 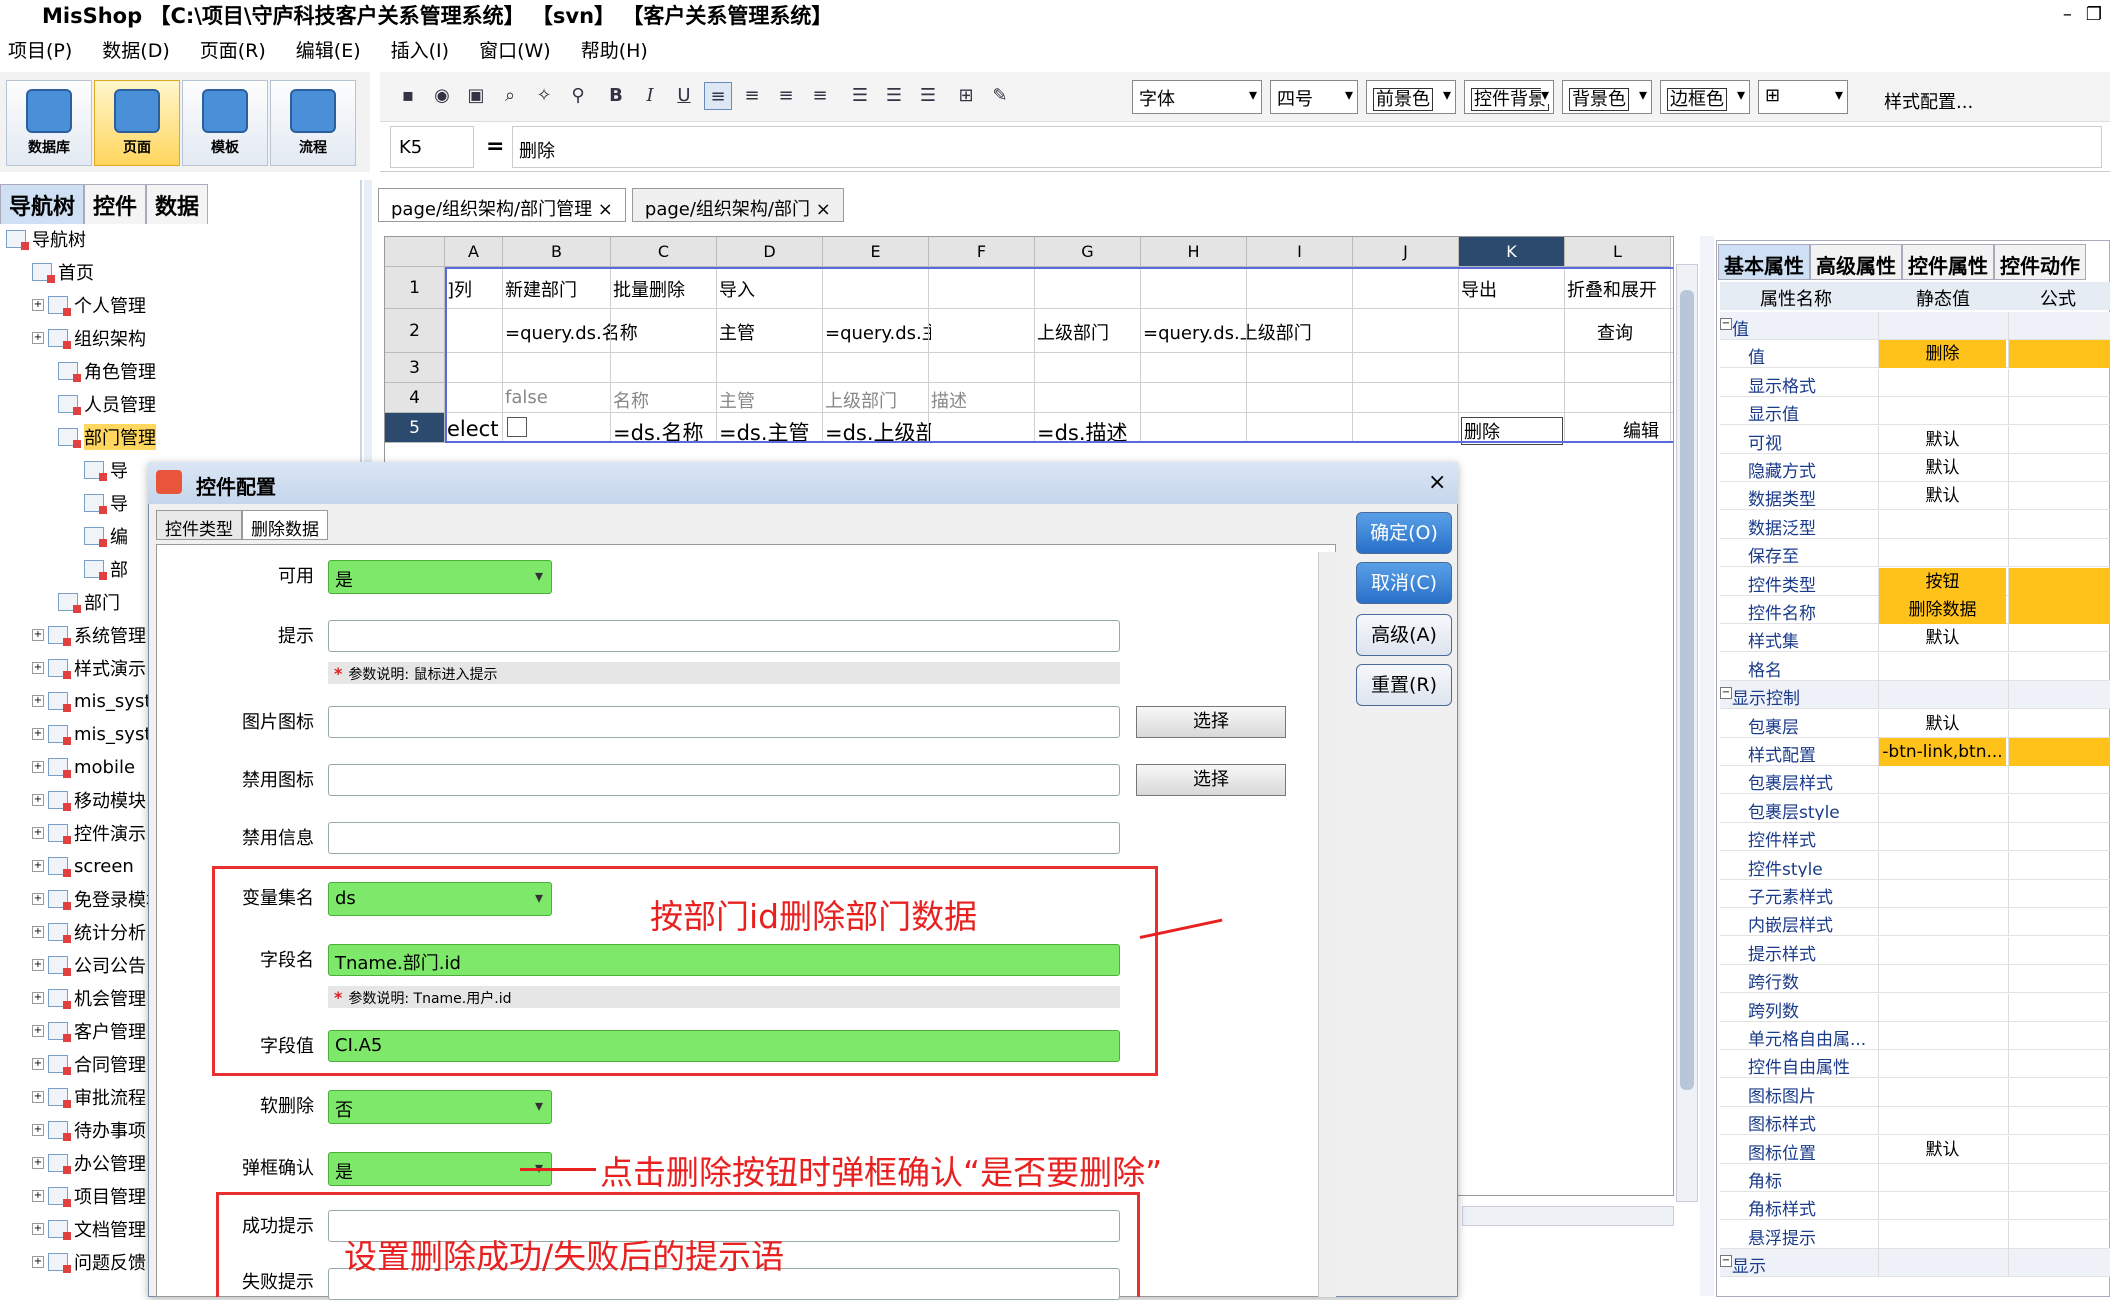 What do you see at coordinates (89, 833) in the screenshot?
I see `tree-item: + 控件演示` at bounding box center [89, 833].